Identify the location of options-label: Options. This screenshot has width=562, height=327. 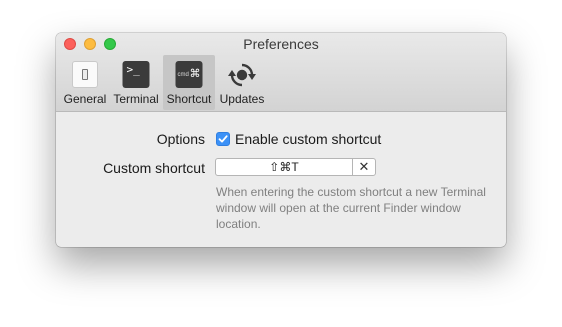
(180, 139).